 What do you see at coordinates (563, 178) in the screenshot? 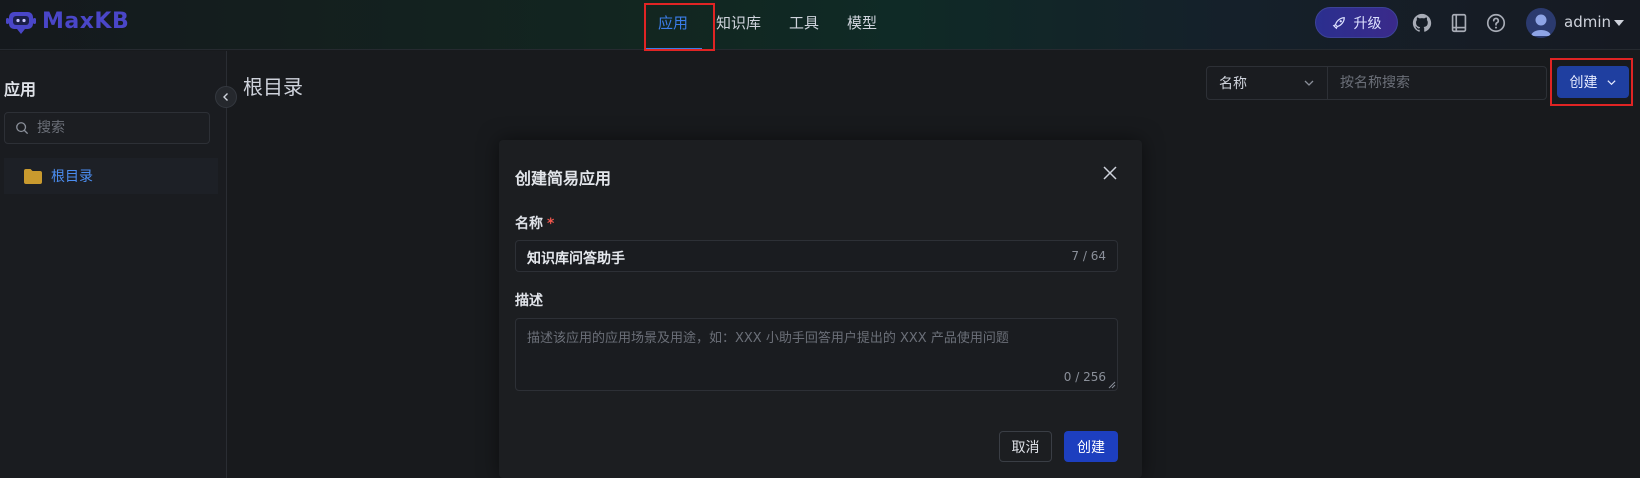
I see `dialog-title: 创建简易应用` at bounding box center [563, 178].